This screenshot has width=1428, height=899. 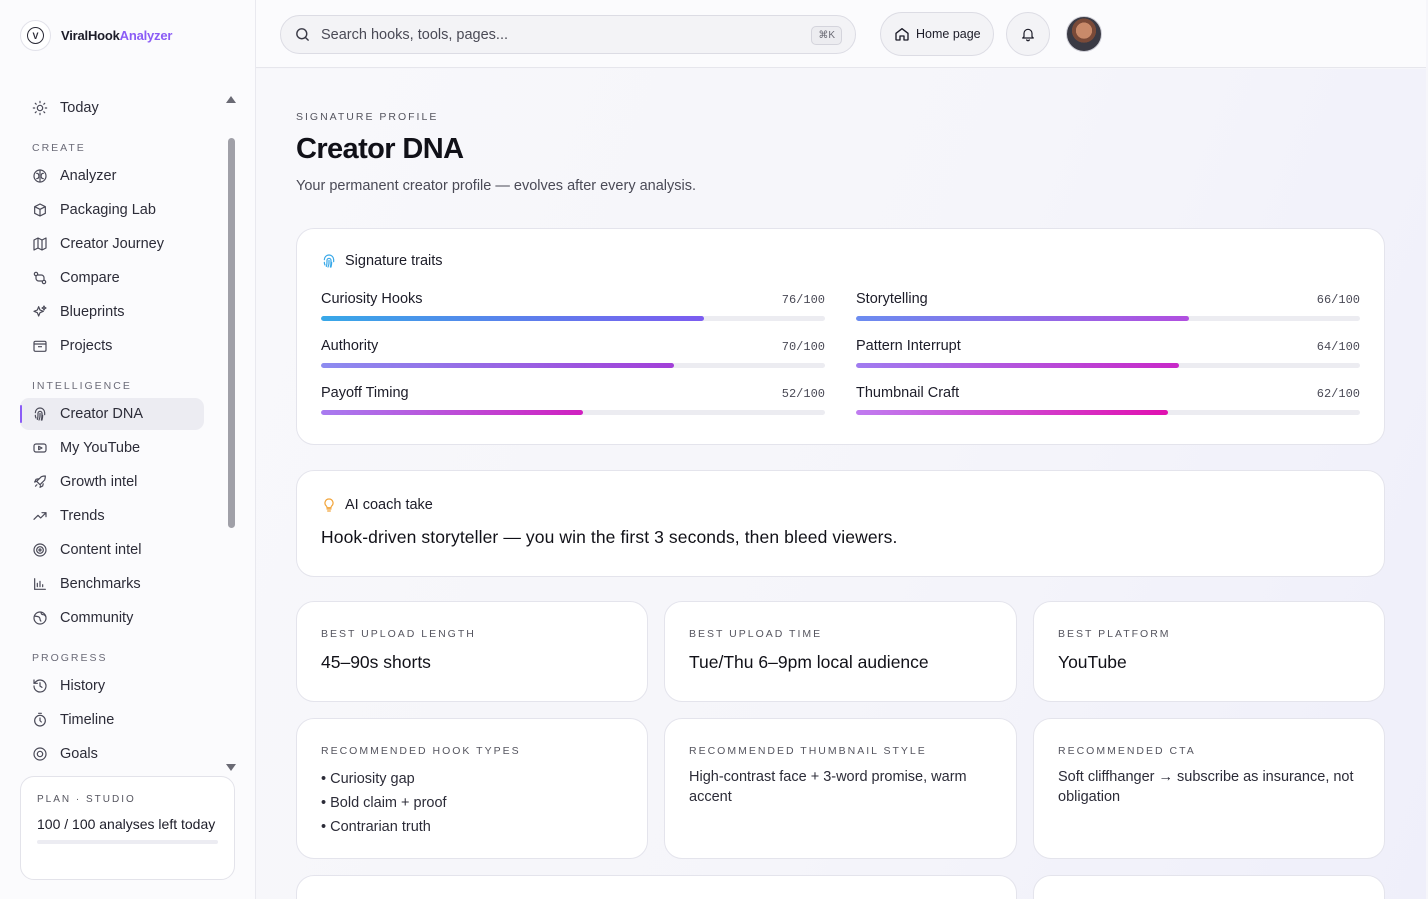 I want to click on sidebar-item-today: Today, so click(x=112, y=108).